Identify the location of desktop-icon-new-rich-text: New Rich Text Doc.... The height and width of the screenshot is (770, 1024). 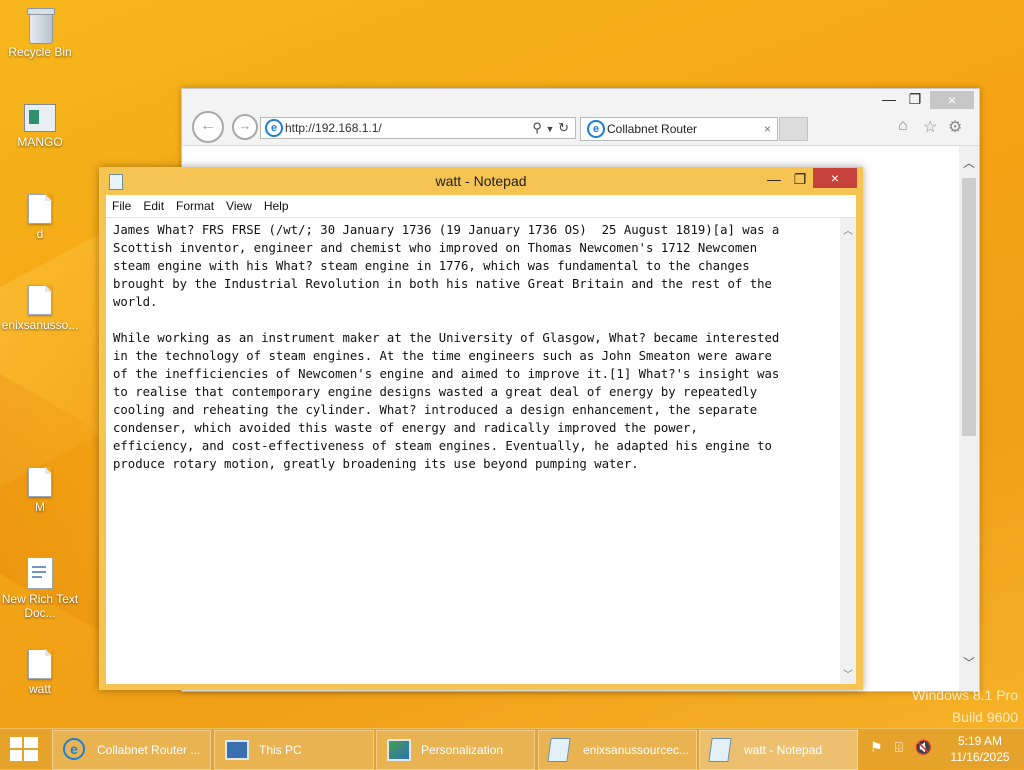
(40, 588).